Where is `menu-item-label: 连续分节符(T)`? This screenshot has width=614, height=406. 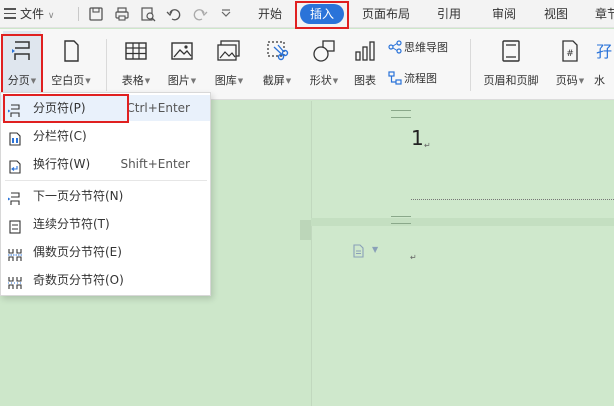 menu-item-label: 连续分节符(T) is located at coordinates (71, 224).